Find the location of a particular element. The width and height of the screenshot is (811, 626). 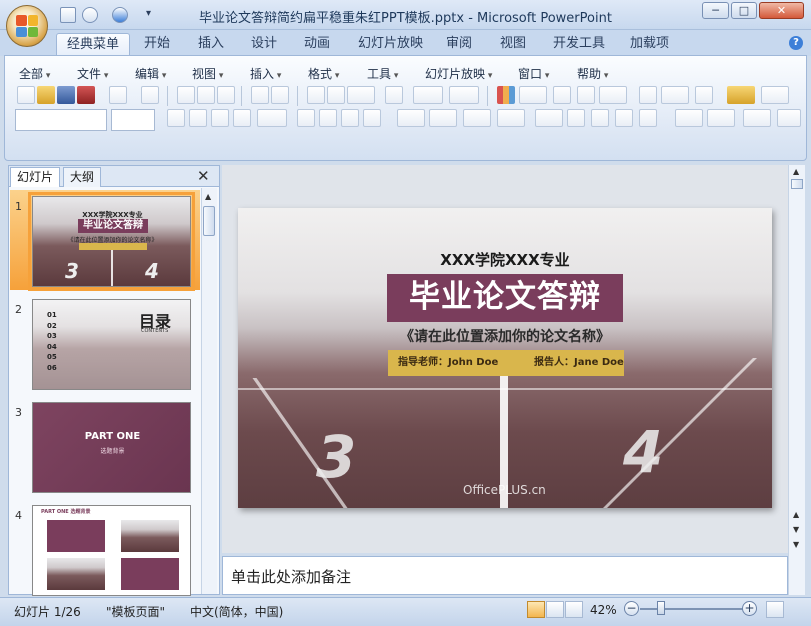

shape-fill-icon is located at coordinates (789, 118).